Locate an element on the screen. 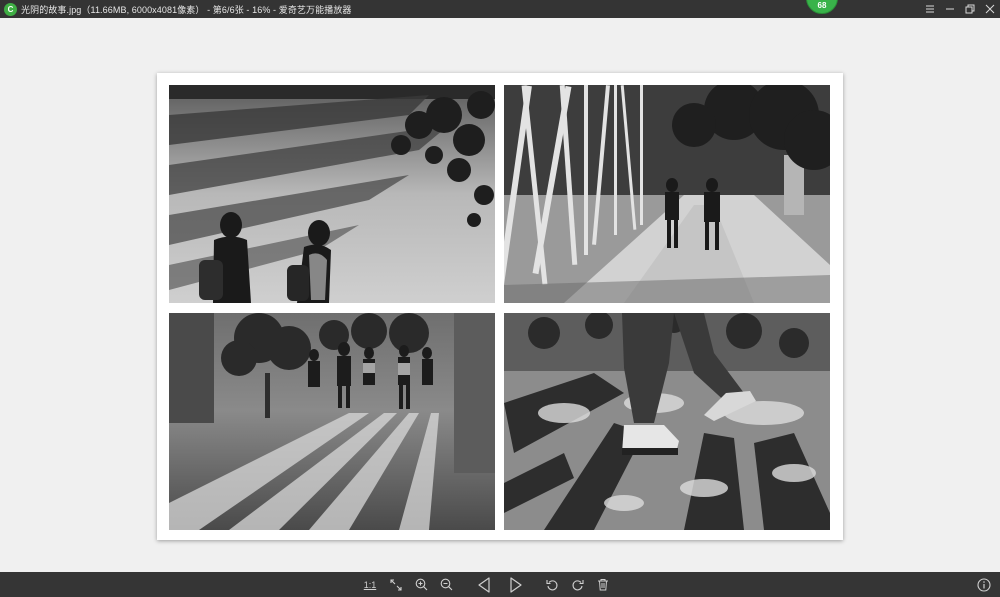 Image resolution: width=1000 pixels, height=597 pixels. app-logo-icon: C is located at coordinates (10, 9).